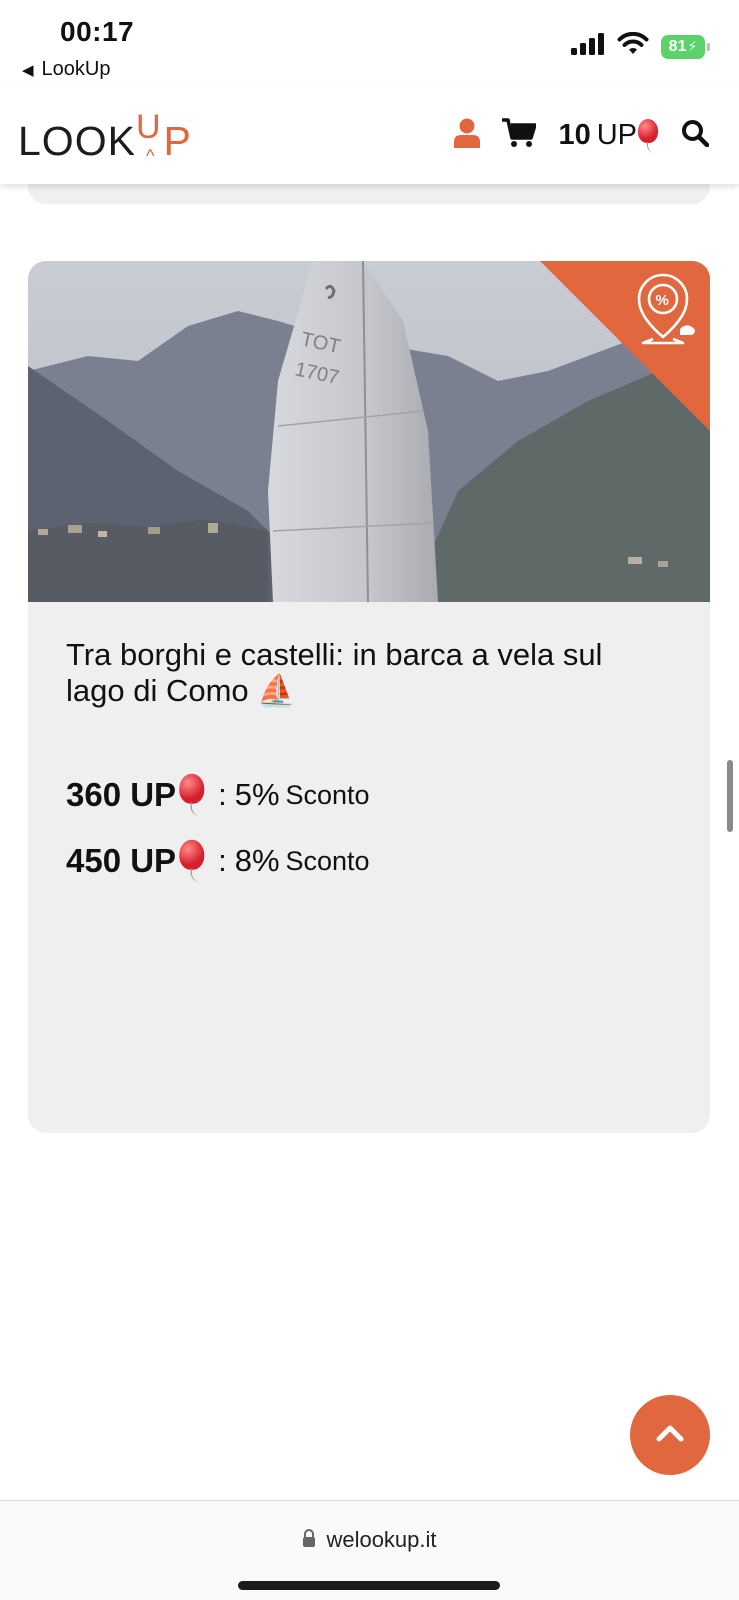 This screenshot has width=739, height=1600. I want to click on status-time: 00:17, so click(97, 31).